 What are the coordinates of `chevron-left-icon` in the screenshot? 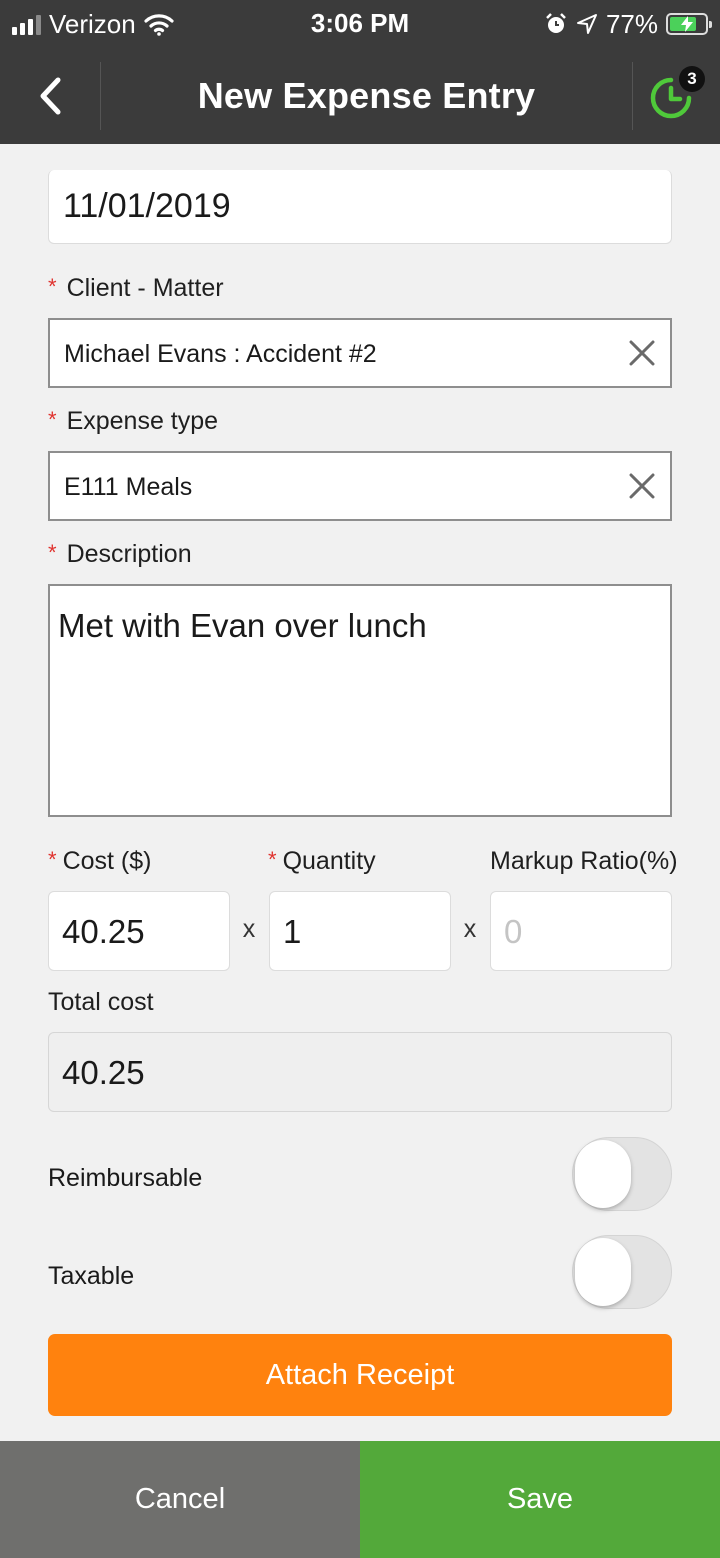 It's located at (50, 96).